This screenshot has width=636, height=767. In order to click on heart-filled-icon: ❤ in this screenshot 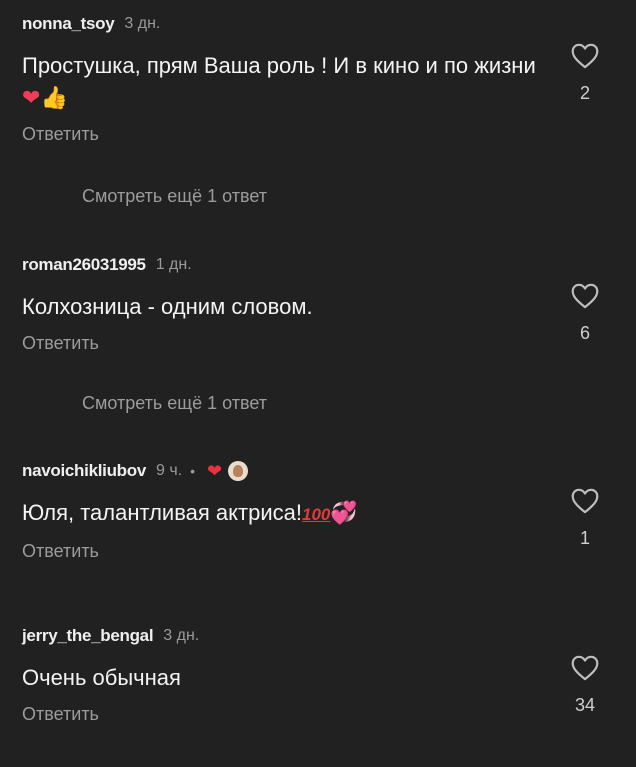, I will do `click(215, 470)`.